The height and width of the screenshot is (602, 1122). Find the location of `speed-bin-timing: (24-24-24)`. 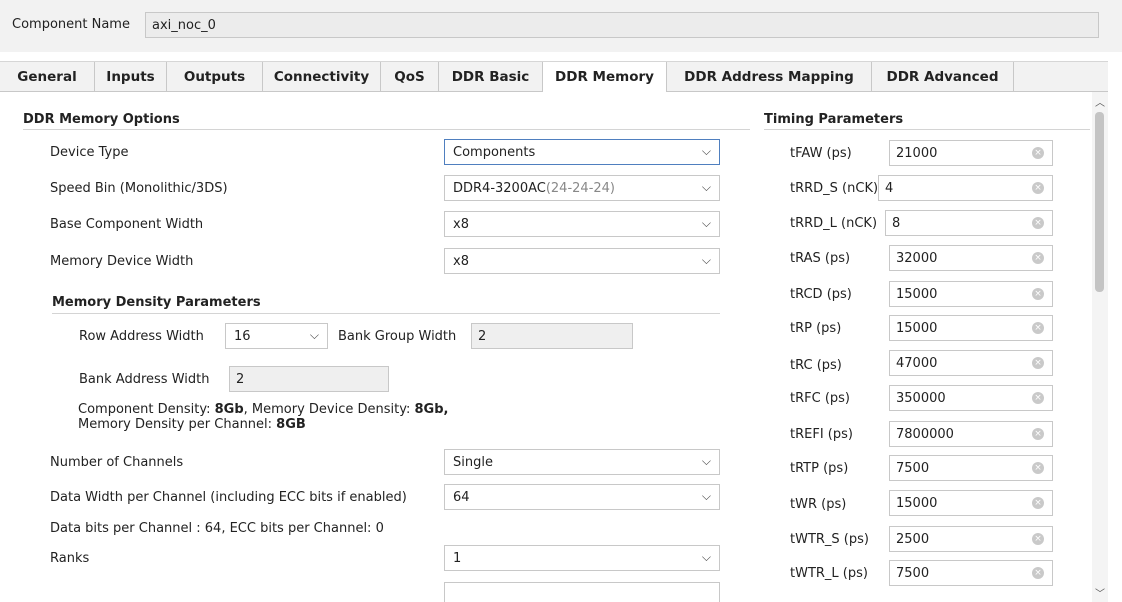

speed-bin-timing: (24-24-24) is located at coordinates (580, 188).